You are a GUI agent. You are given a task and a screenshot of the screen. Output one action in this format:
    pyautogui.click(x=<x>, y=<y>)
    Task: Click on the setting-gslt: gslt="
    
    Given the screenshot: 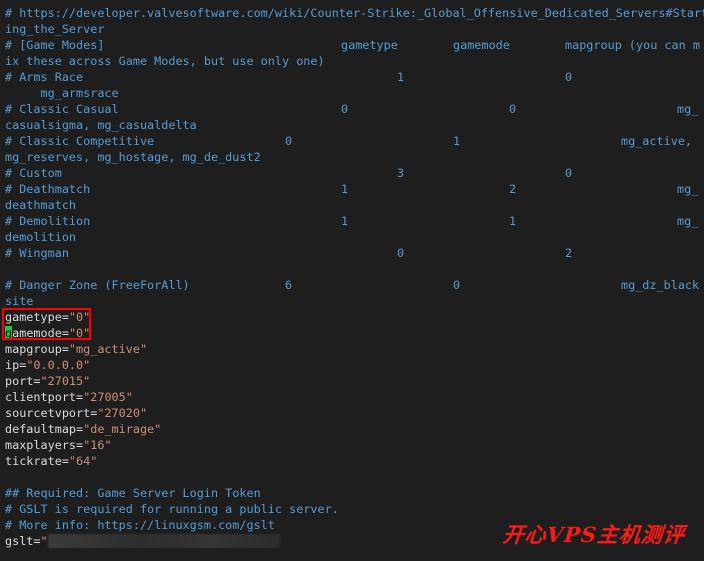 What is the action you would take?
    pyautogui.click(x=142, y=541)
    